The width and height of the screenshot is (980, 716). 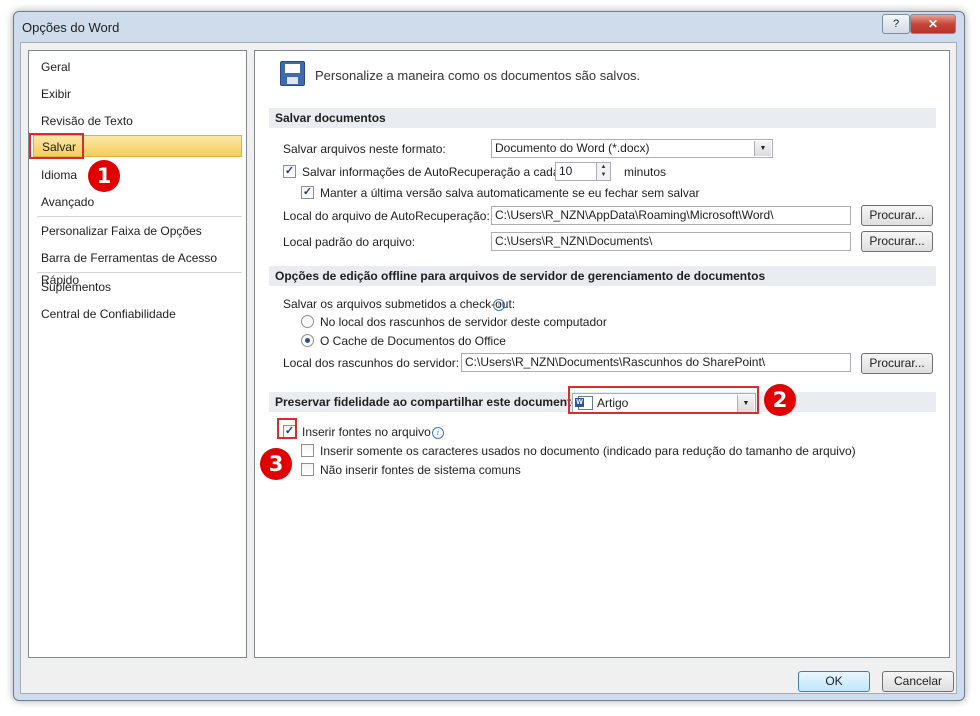 What do you see at coordinates (371, 363) in the screenshot?
I see `server-drafts-location-label: Local dos rascunhos do servidor:` at bounding box center [371, 363].